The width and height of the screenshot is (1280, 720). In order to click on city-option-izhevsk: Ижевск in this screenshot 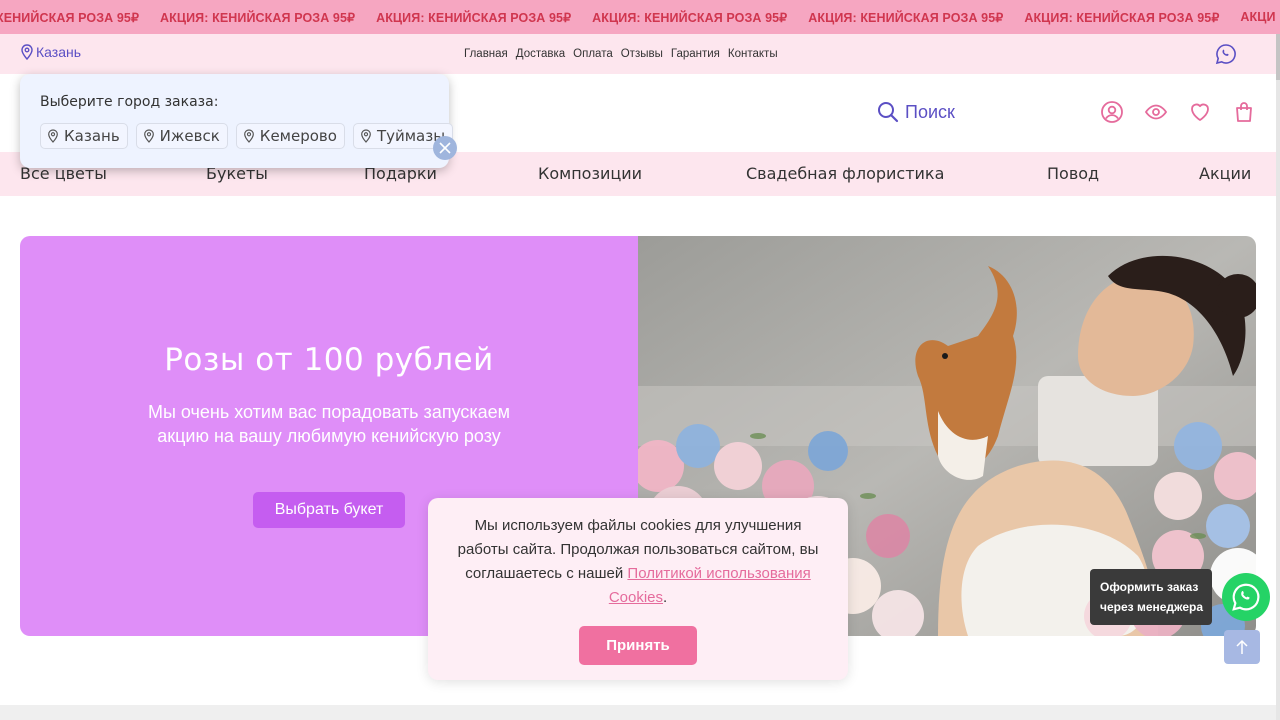, I will do `click(181, 136)`.